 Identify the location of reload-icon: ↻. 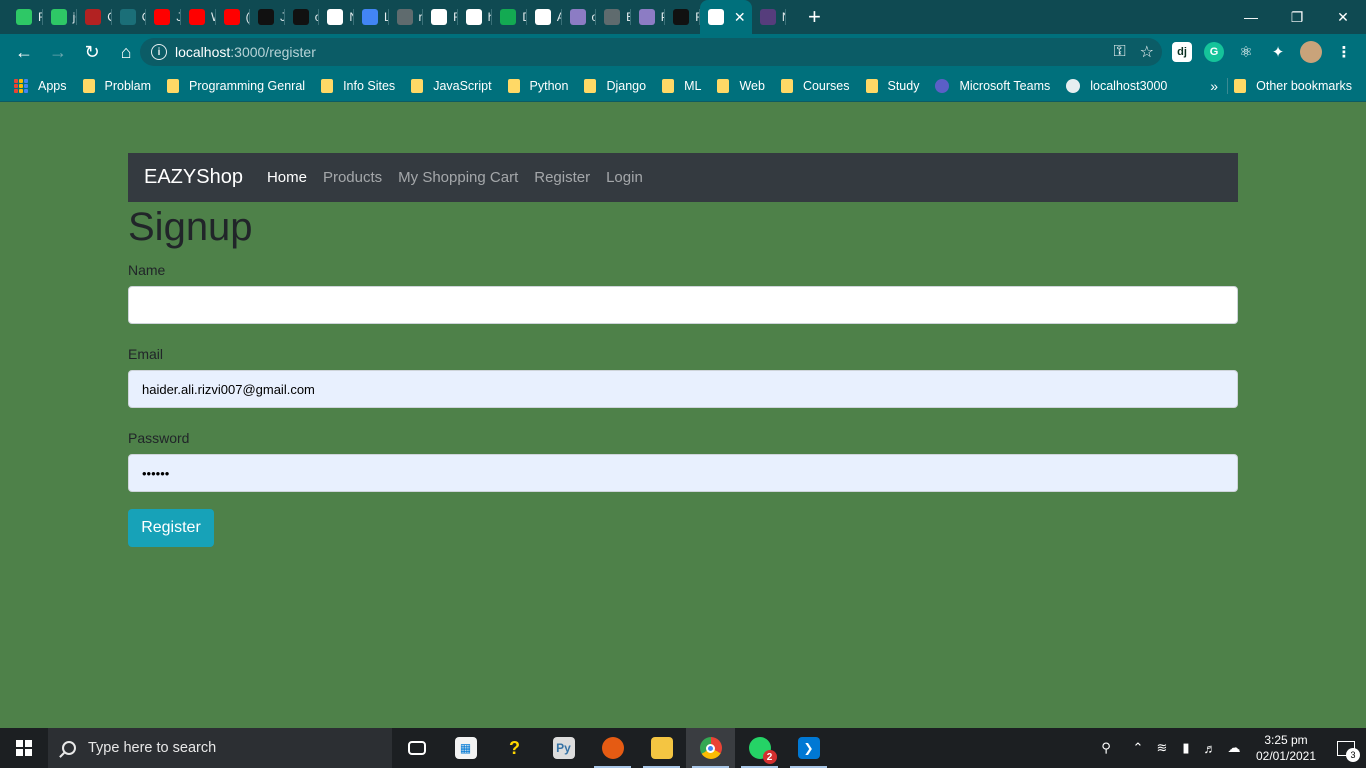
(92, 52).